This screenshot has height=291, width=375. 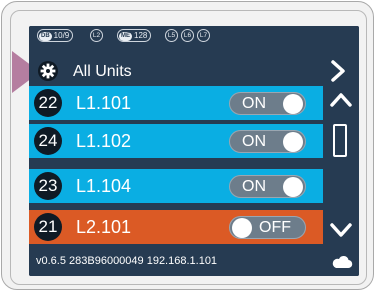 I want to click on unit-number: 23, so click(x=48, y=186).